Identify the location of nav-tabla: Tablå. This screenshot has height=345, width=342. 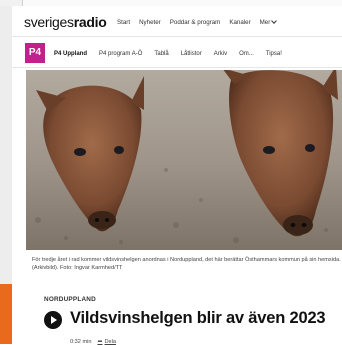
(161, 54).